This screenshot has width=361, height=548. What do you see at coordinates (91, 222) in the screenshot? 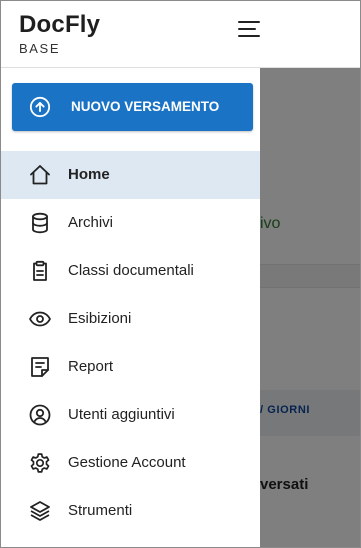
I see `menu-item-label: Archivi` at bounding box center [91, 222].